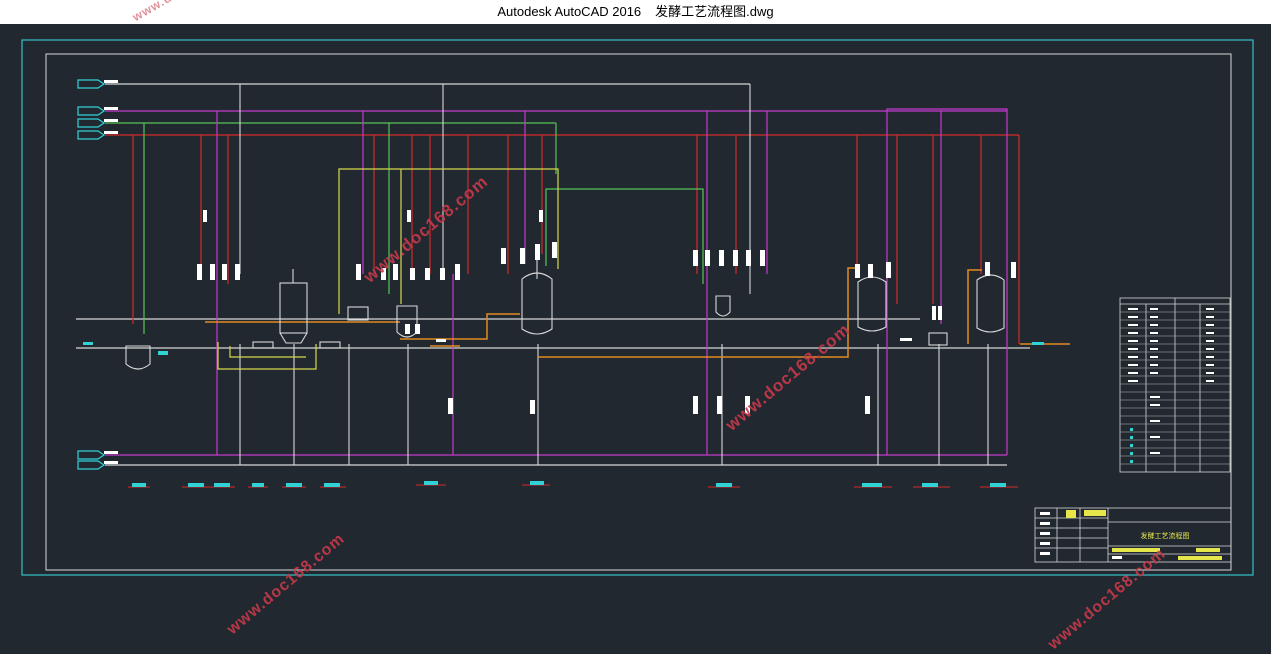  I want to click on app-title: Autodesk AutoCAD 2016, so click(569, 11).